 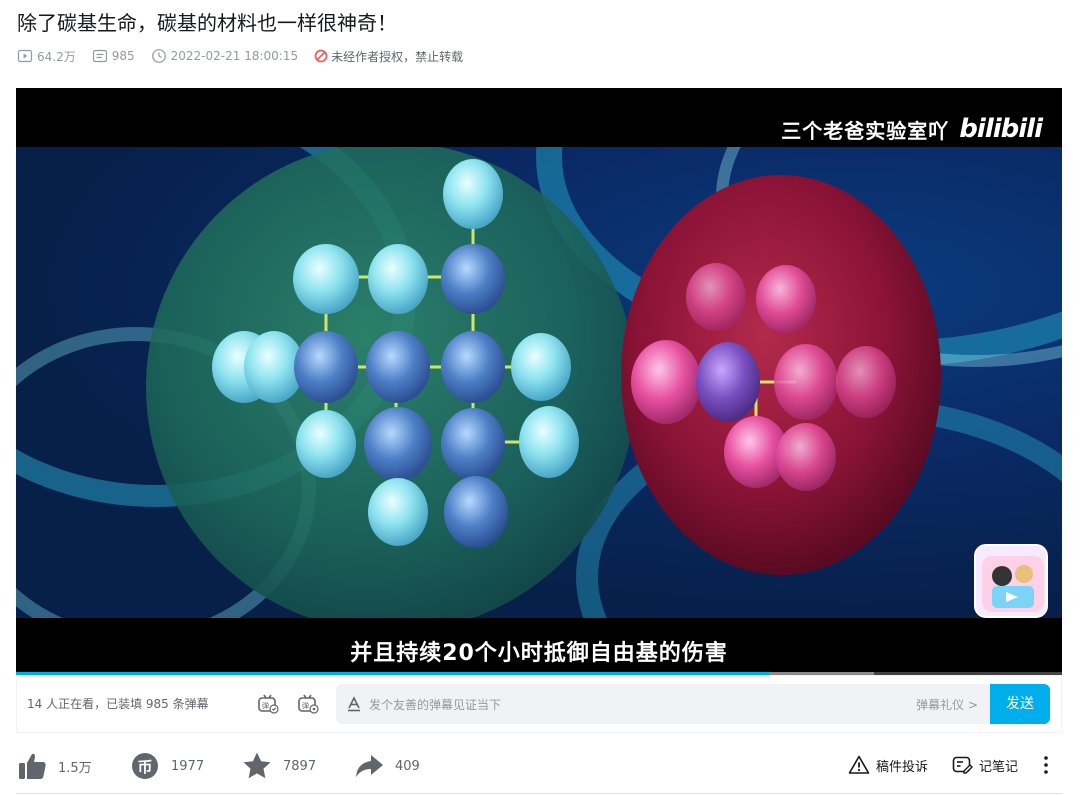 What do you see at coordinates (539, 653) in the screenshot?
I see `video-subtitle: 并且持续20个小时抵御自由基的伤害` at bounding box center [539, 653].